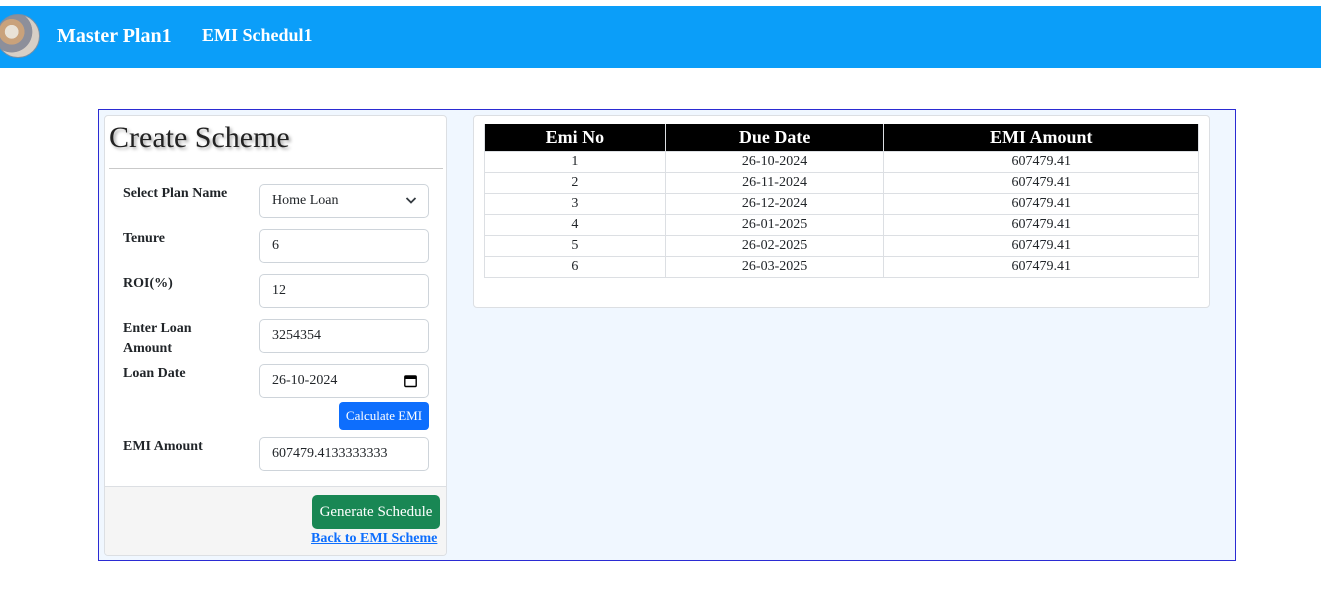  I want to click on cell-emi-no: 6, so click(575, 267).